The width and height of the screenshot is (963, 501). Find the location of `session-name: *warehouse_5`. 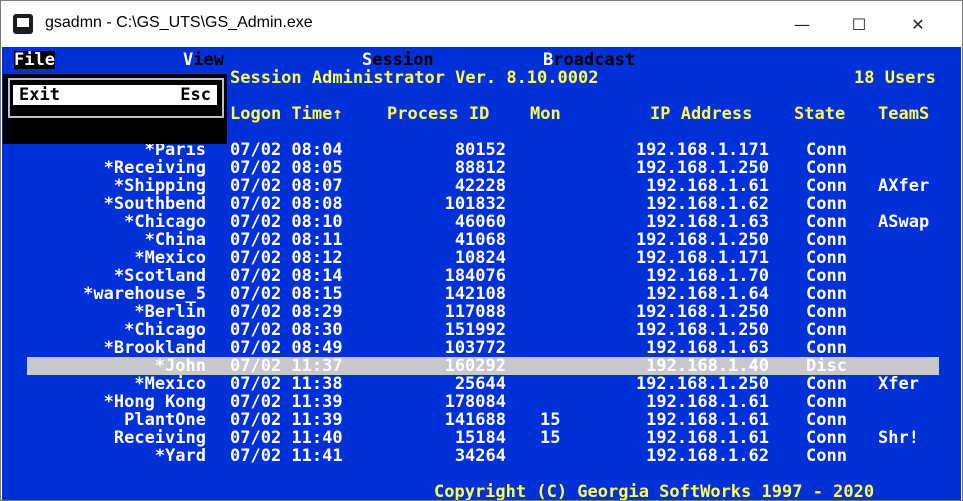

session-name: *warehouse_5 is located at coordinates (144, 294).